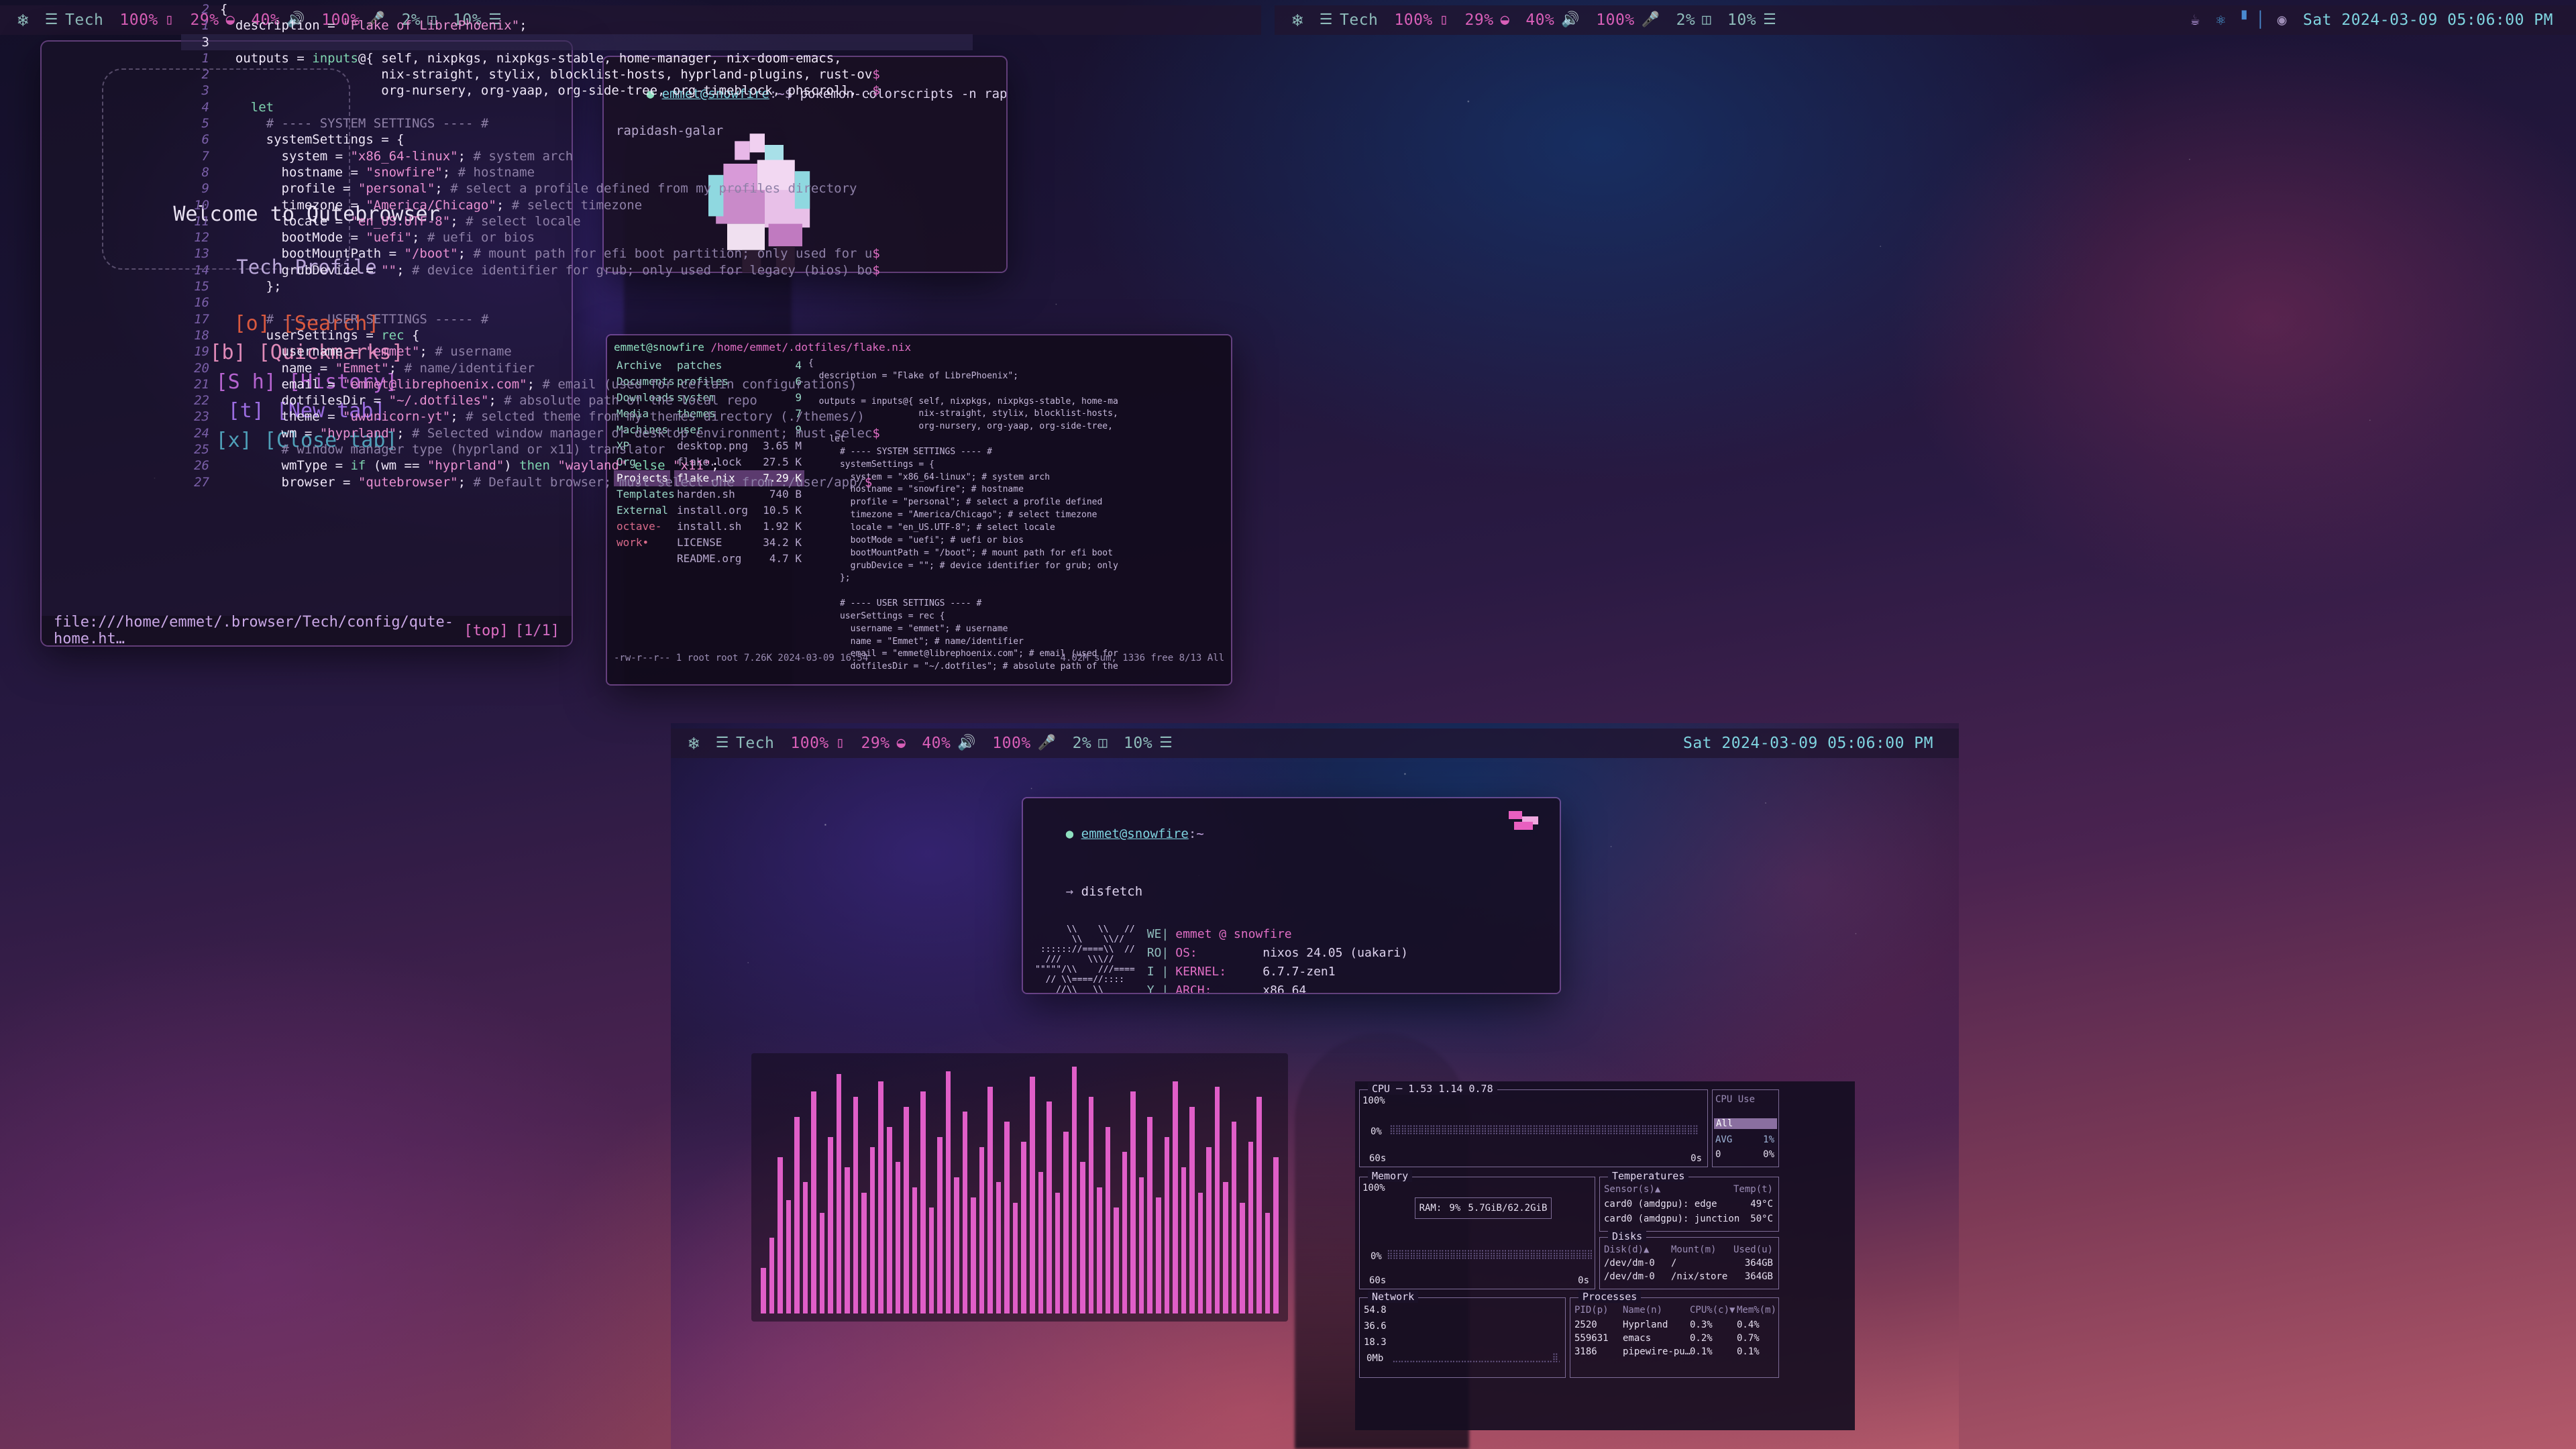  I want to click on code-line: 16, so click(577, 302).